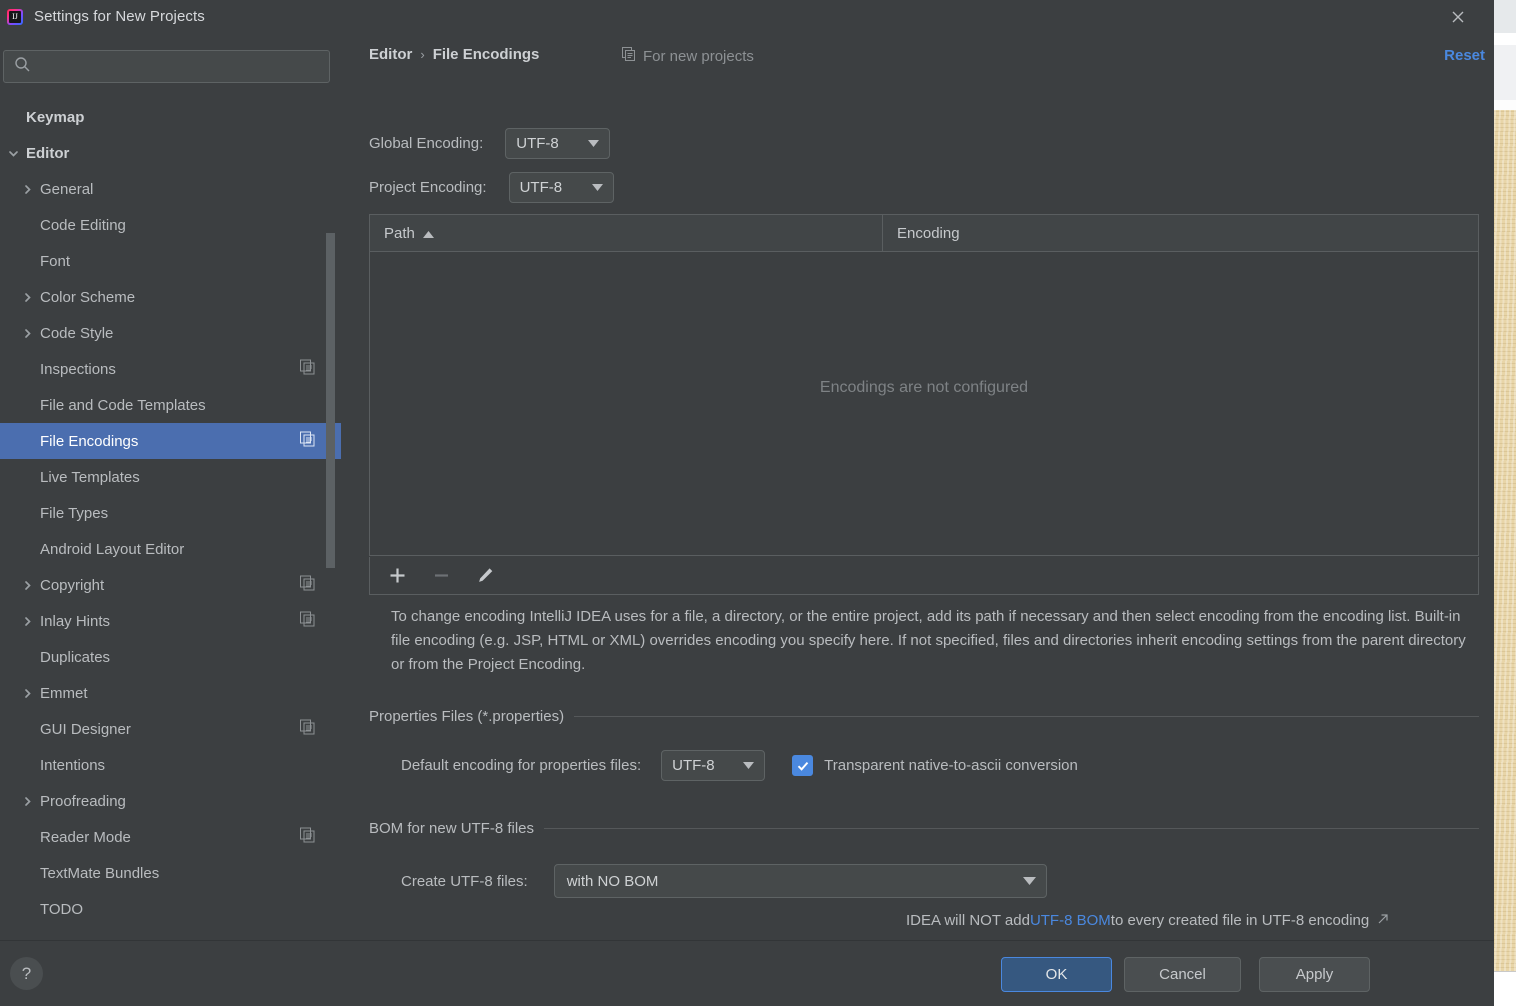 The image size is (1516, 1006). I want to click on sidebar-item-label: Proofreading, so click(83, 801).